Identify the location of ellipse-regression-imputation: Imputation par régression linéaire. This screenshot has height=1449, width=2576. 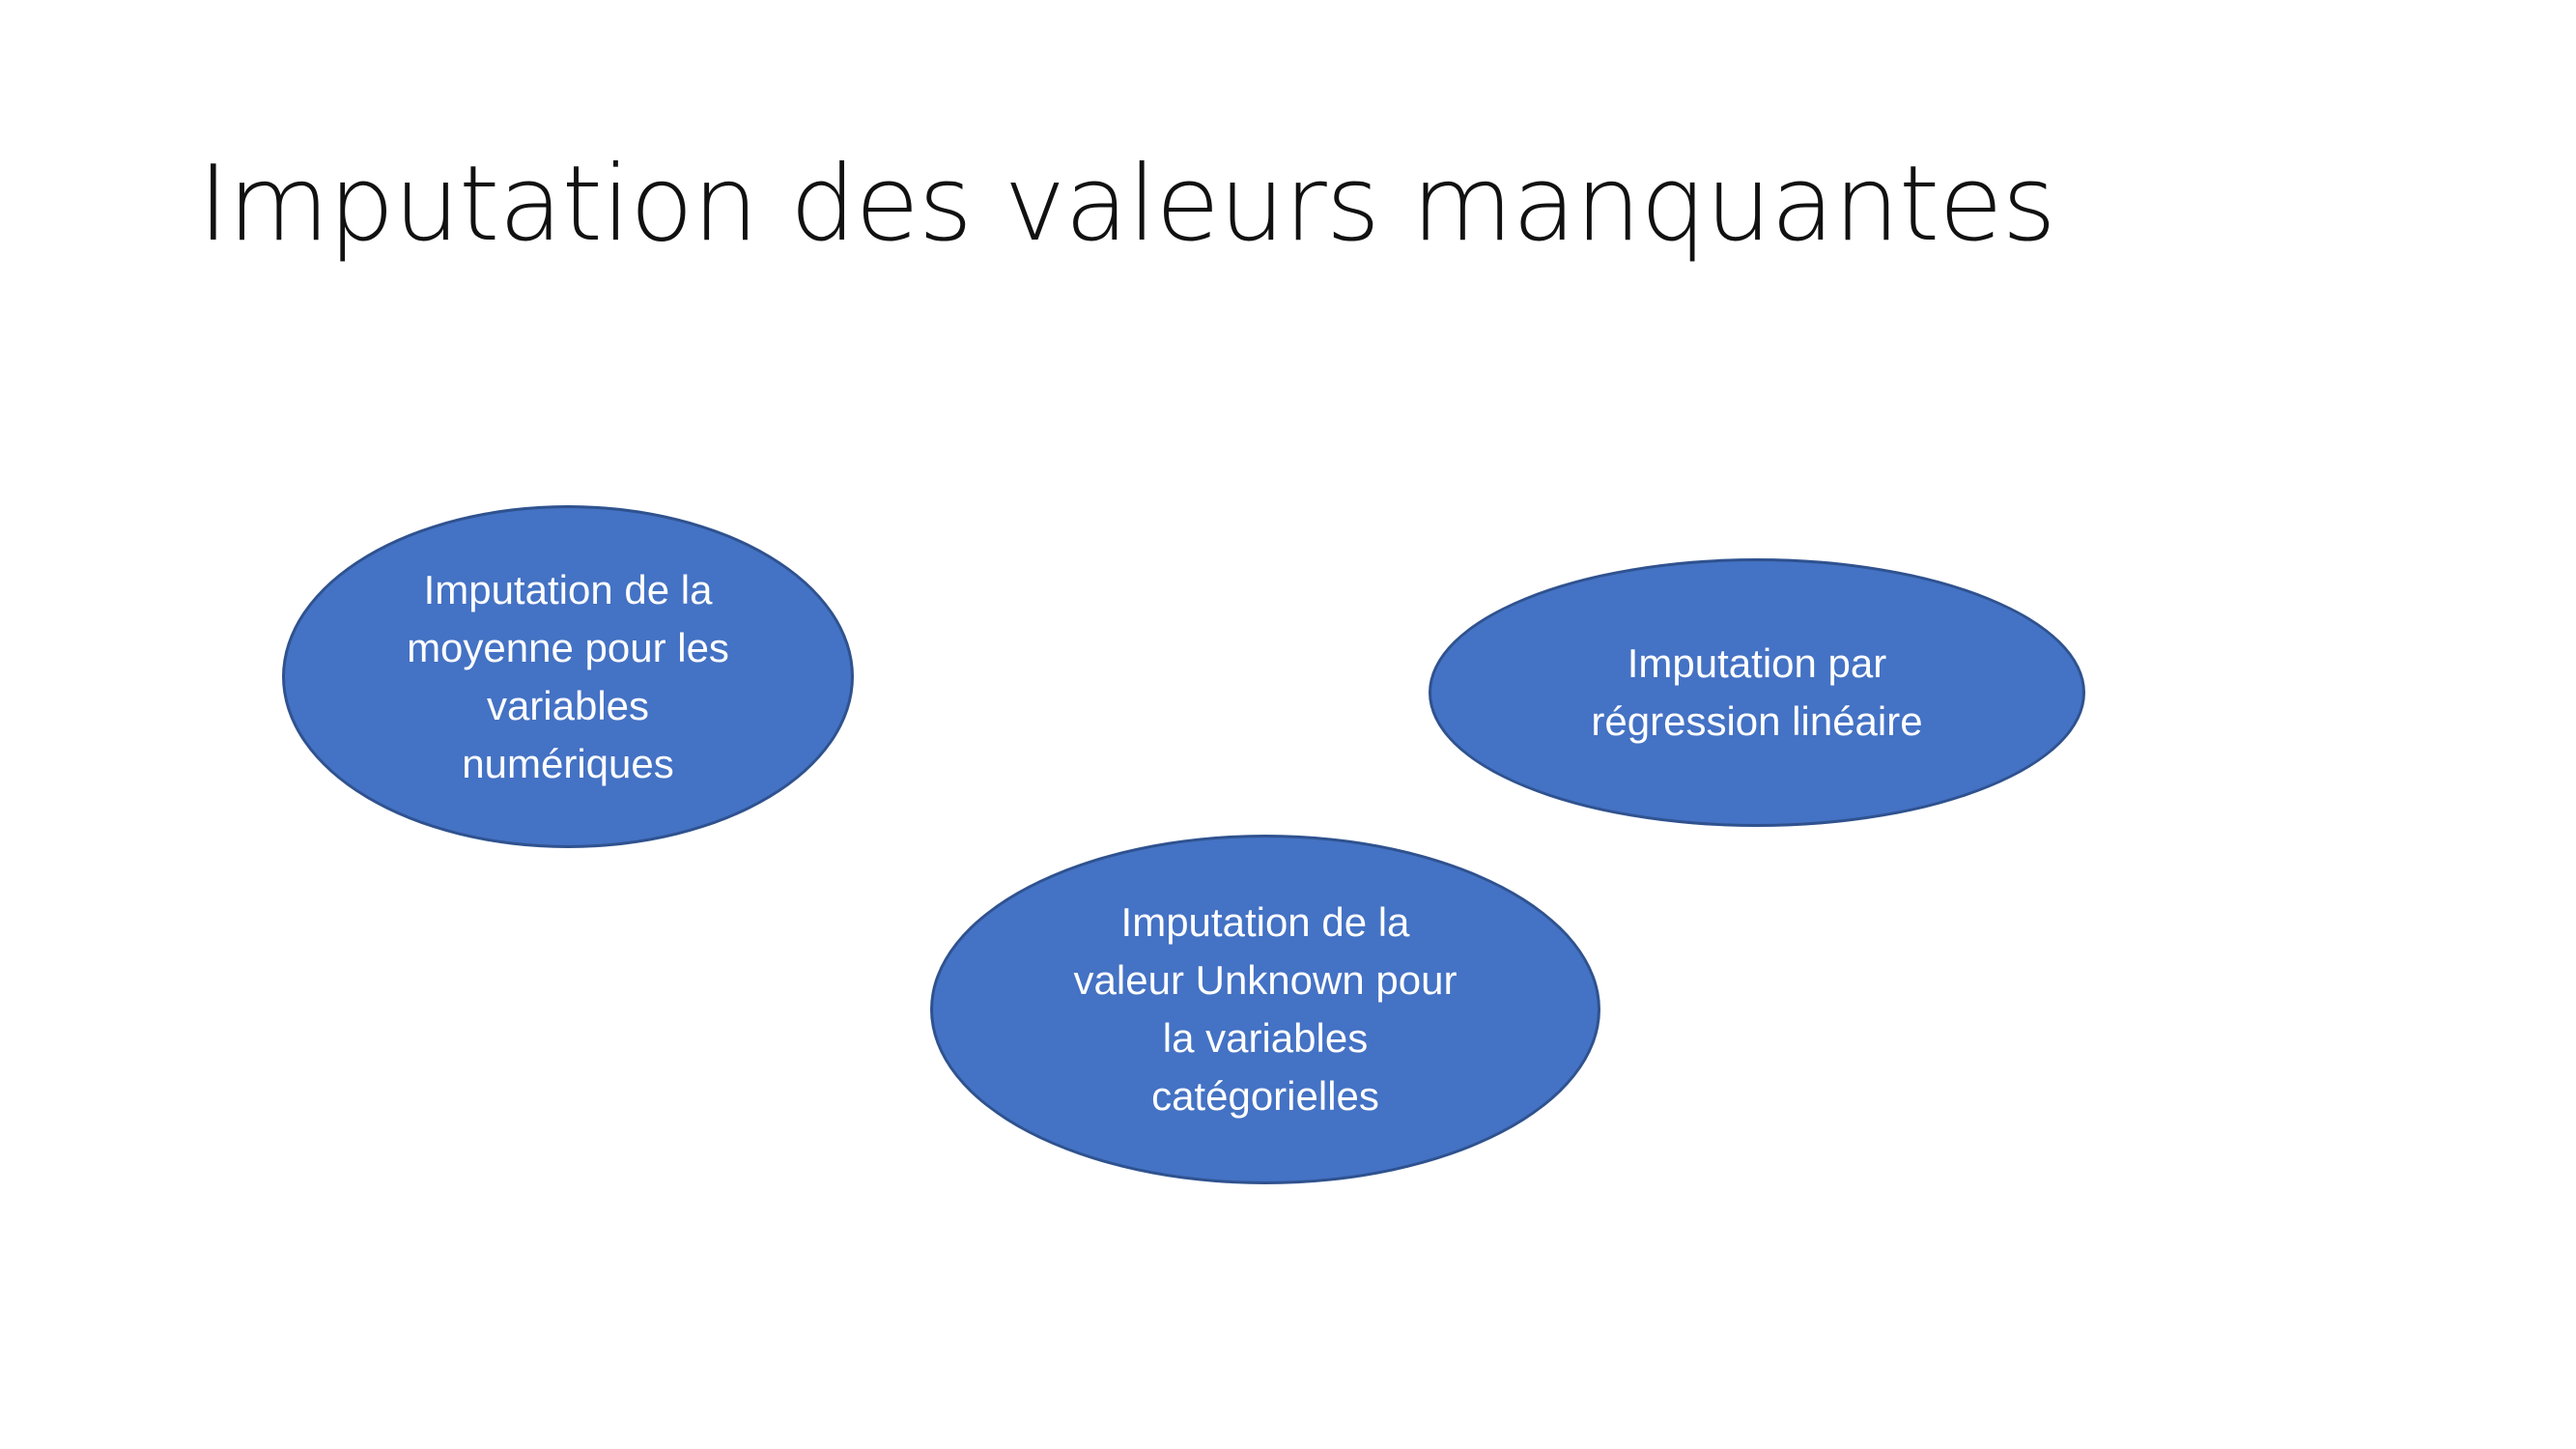
(1757, 692).